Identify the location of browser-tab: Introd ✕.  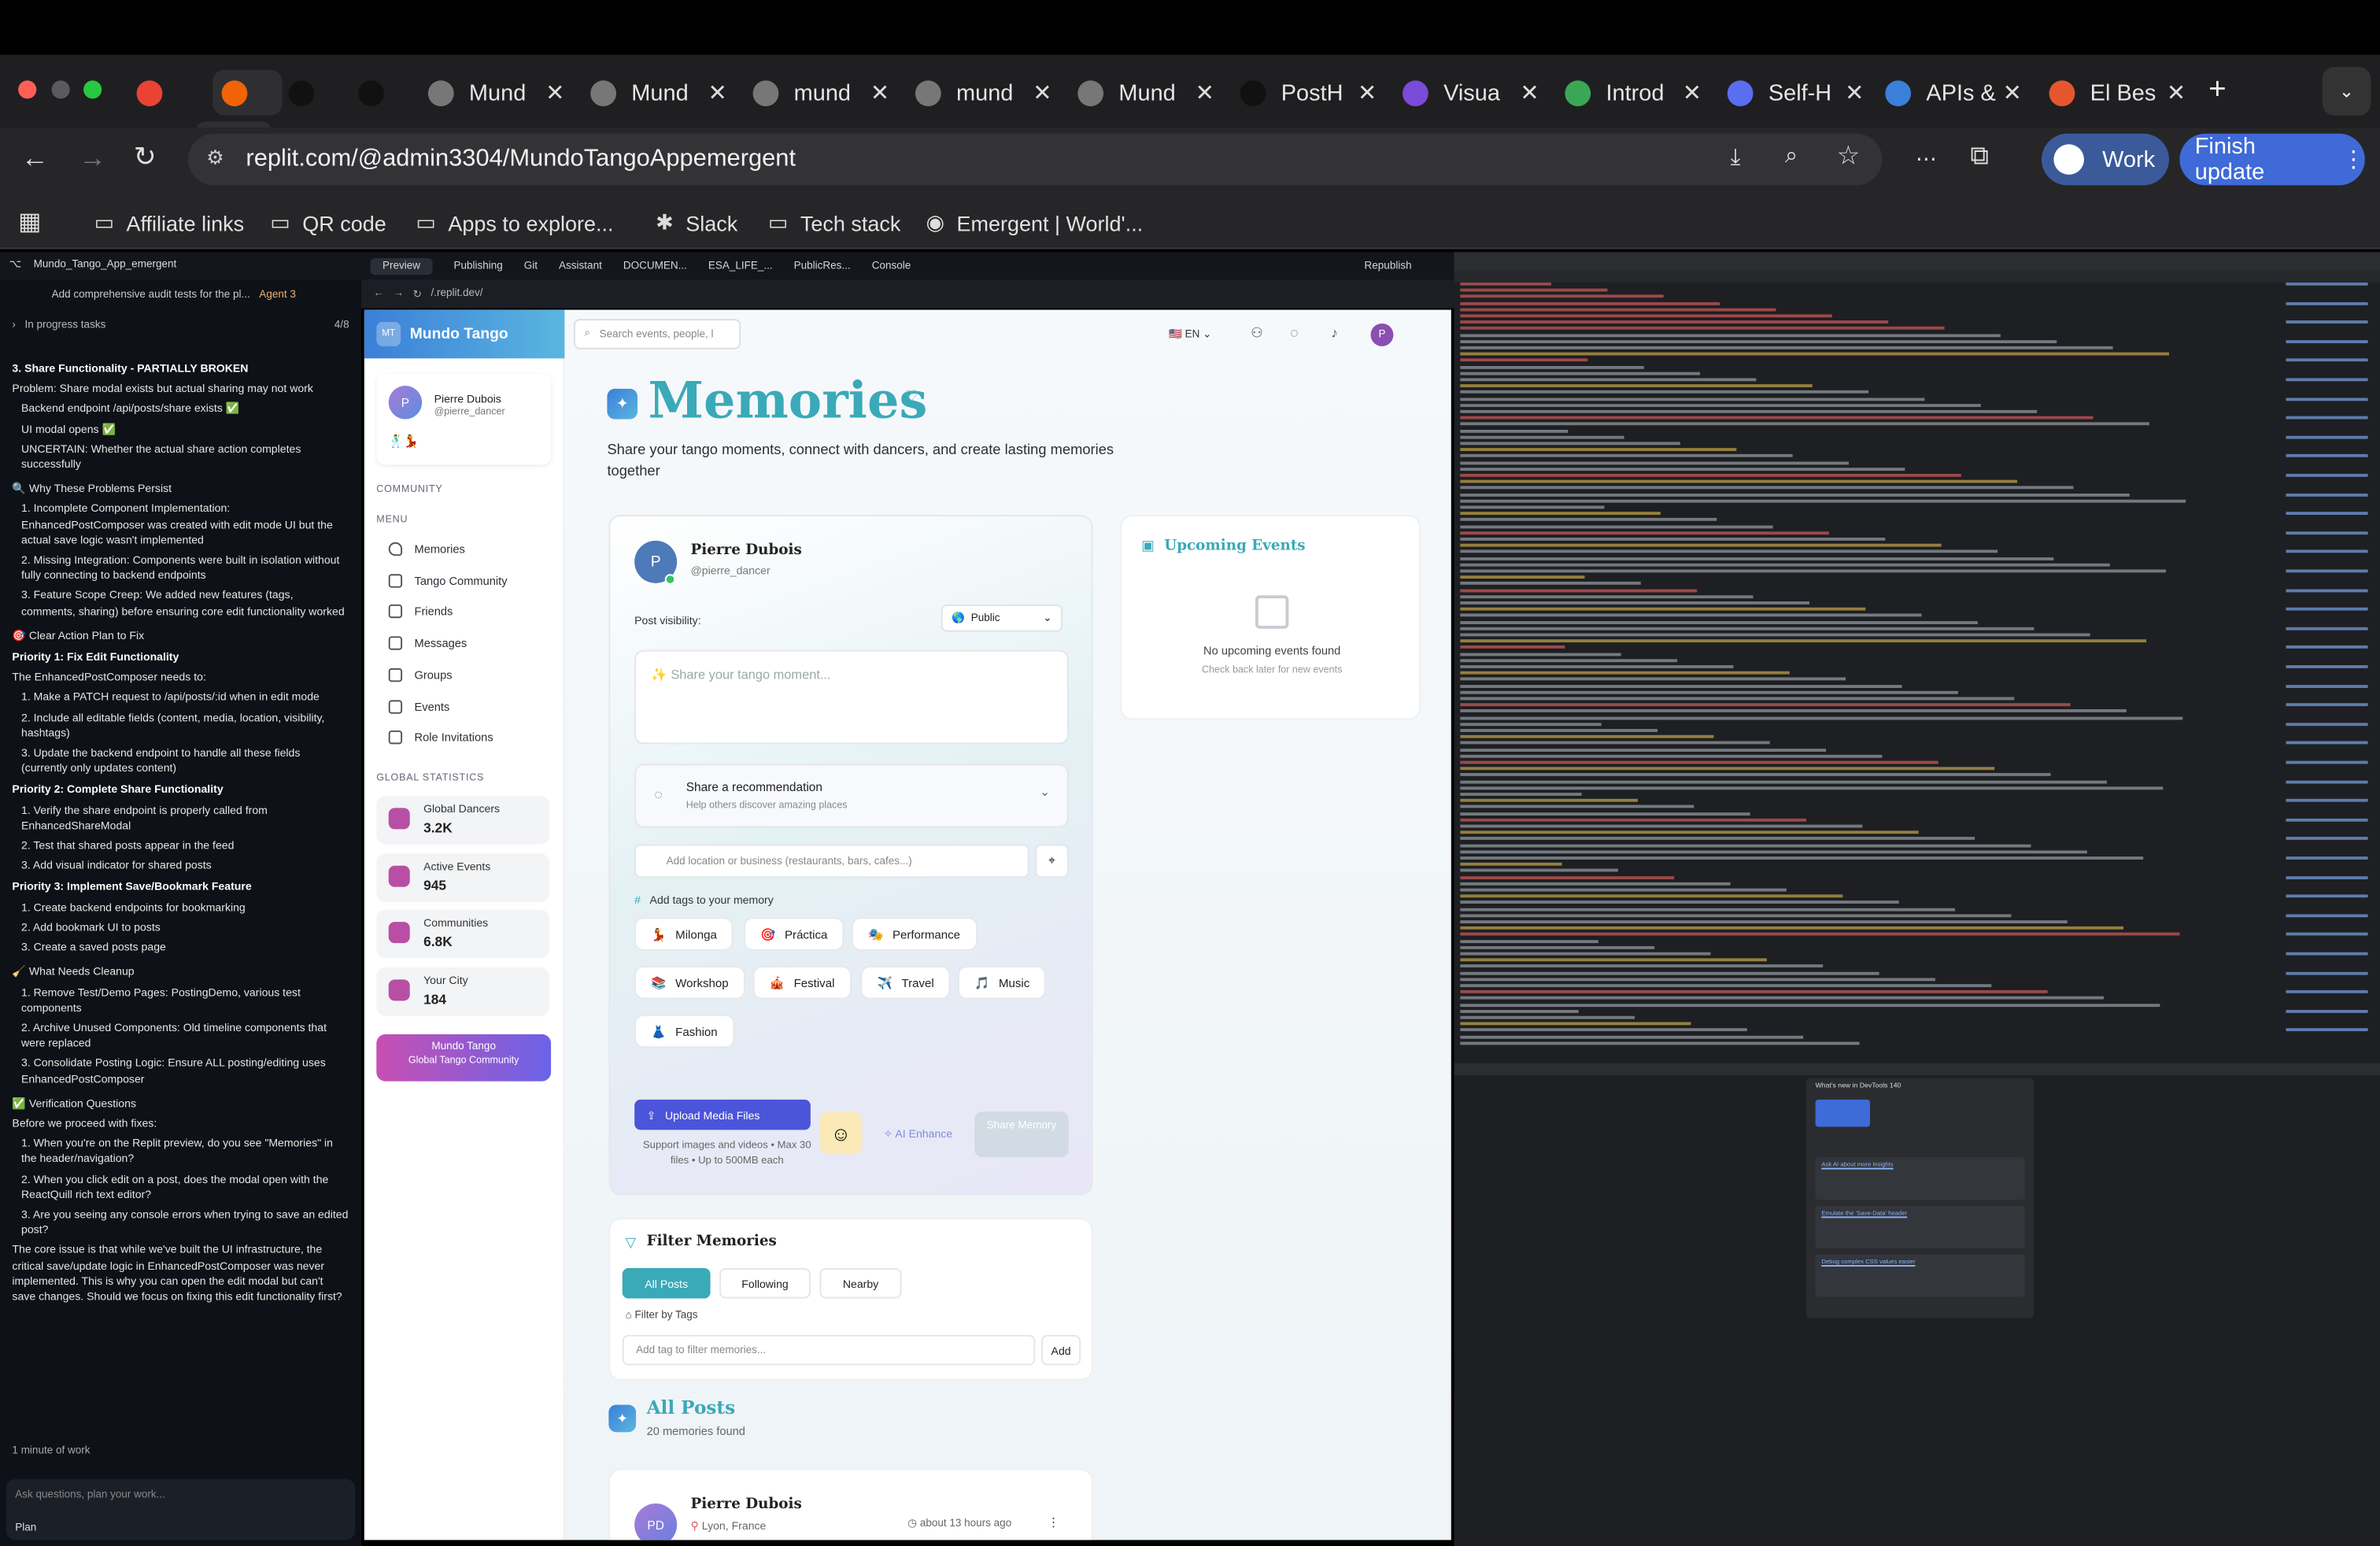
(1633, 93).